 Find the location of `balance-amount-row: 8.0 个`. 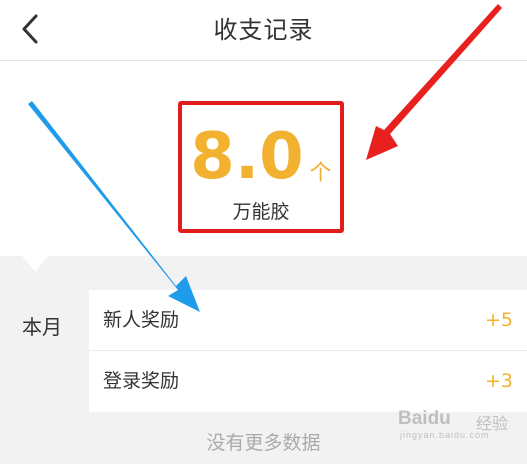

balance-amount-row: 8.0 个 is located at coordinates (261, 154).